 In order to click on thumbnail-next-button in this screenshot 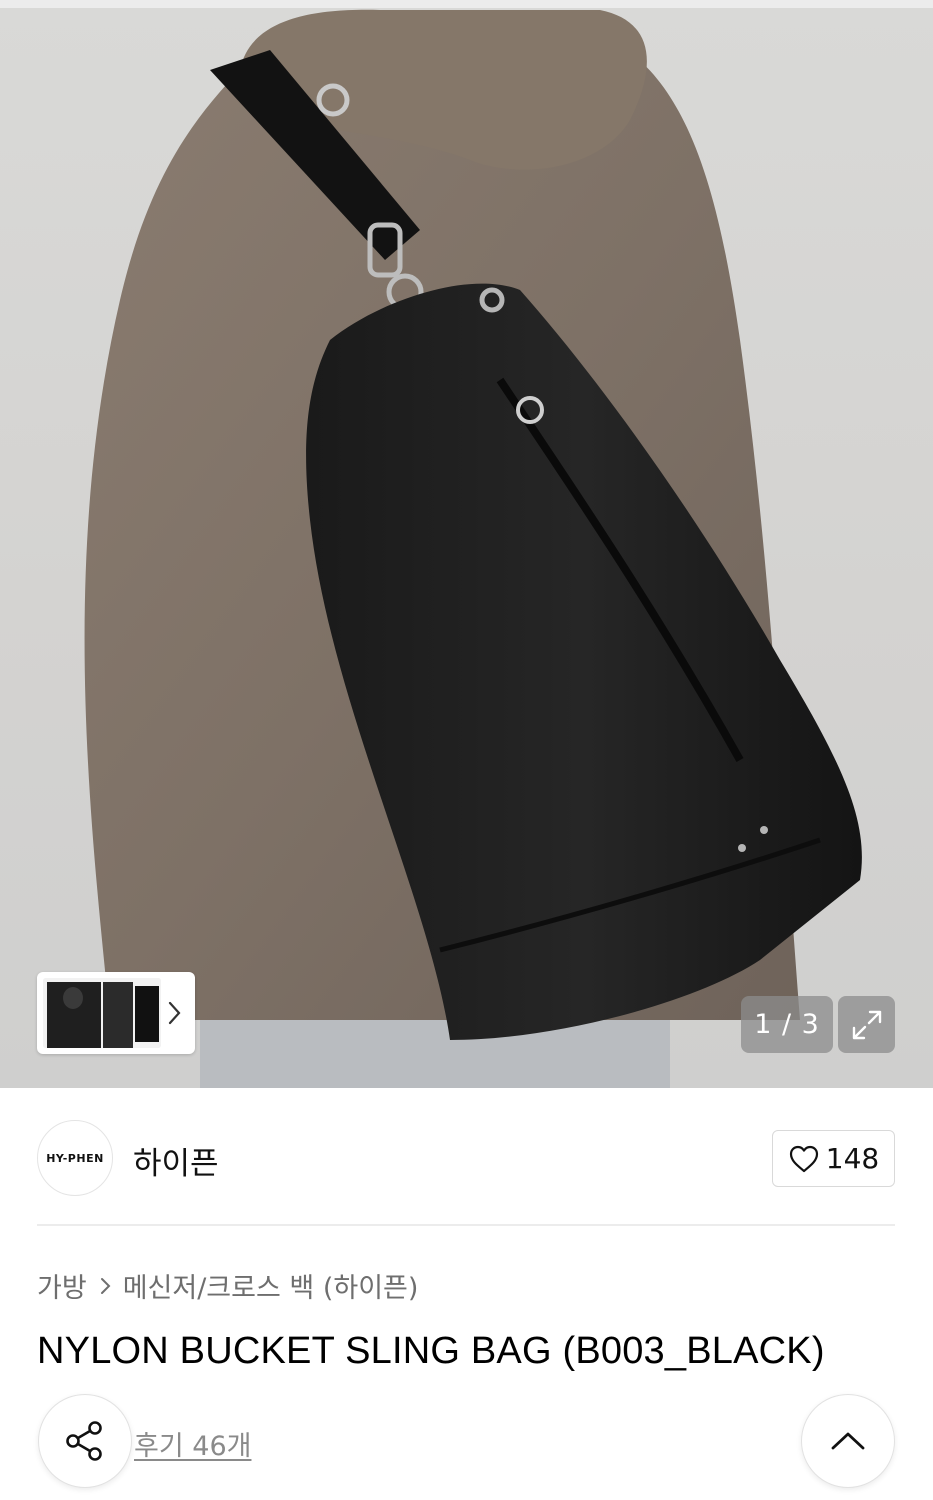, I will do `click(175, 1013)`.